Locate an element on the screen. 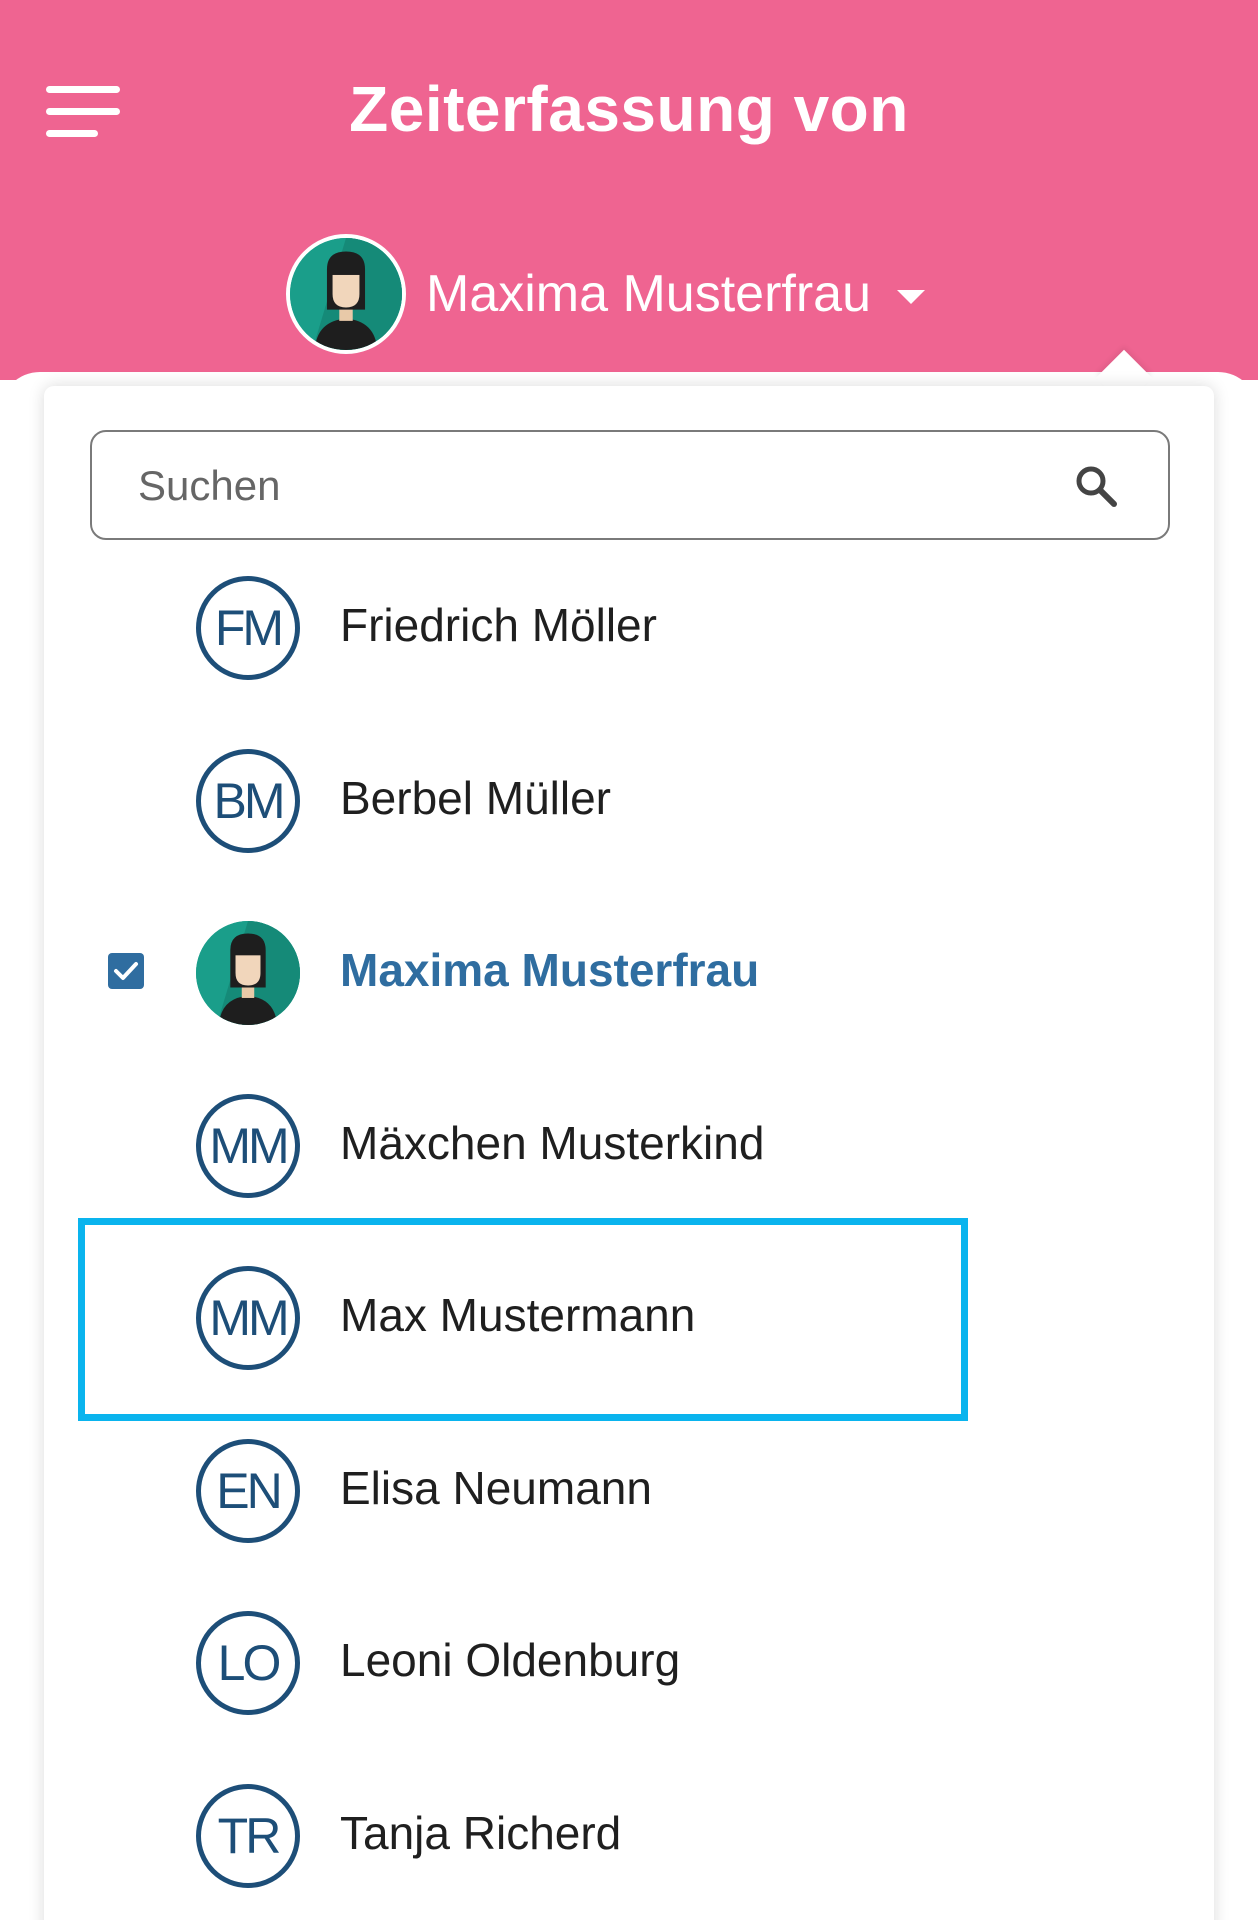 This screenshot has height=1920, width=1258. list-item: FM Friedrich Möller is located at coordinates (629, 626).